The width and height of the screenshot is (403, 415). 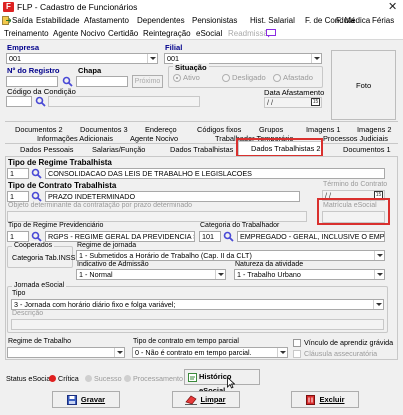 What do you see at coordinates (353, 20) in the screenshot?
I see `menu-f-medica: F. Médica` at bounding box center [353, 20].